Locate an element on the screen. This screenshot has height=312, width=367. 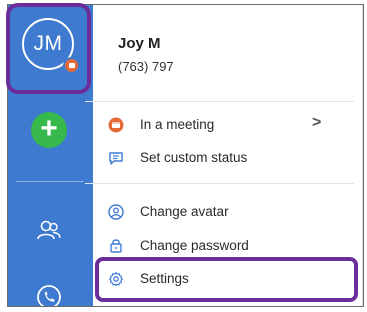
user-name: Joy M is located at coordinates (139, 43).